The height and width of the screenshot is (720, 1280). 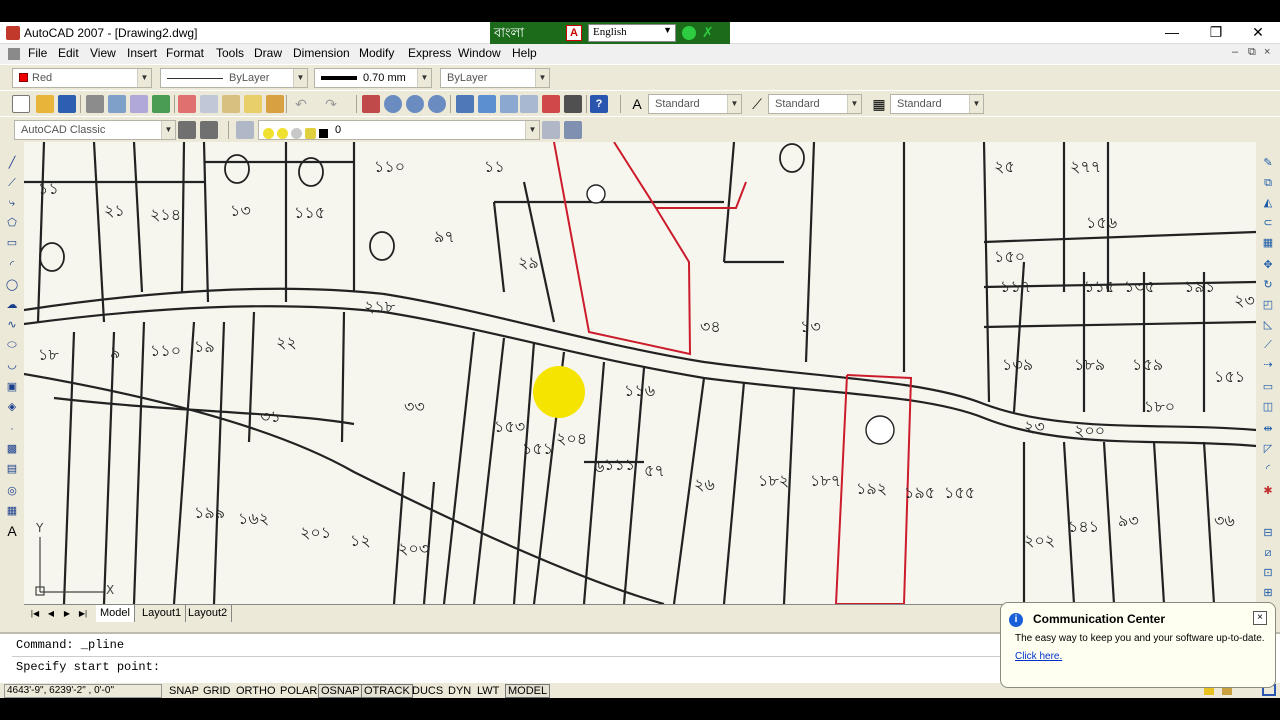 I want to click on mdi-close-button: ×, so click(x=1267, y=52).